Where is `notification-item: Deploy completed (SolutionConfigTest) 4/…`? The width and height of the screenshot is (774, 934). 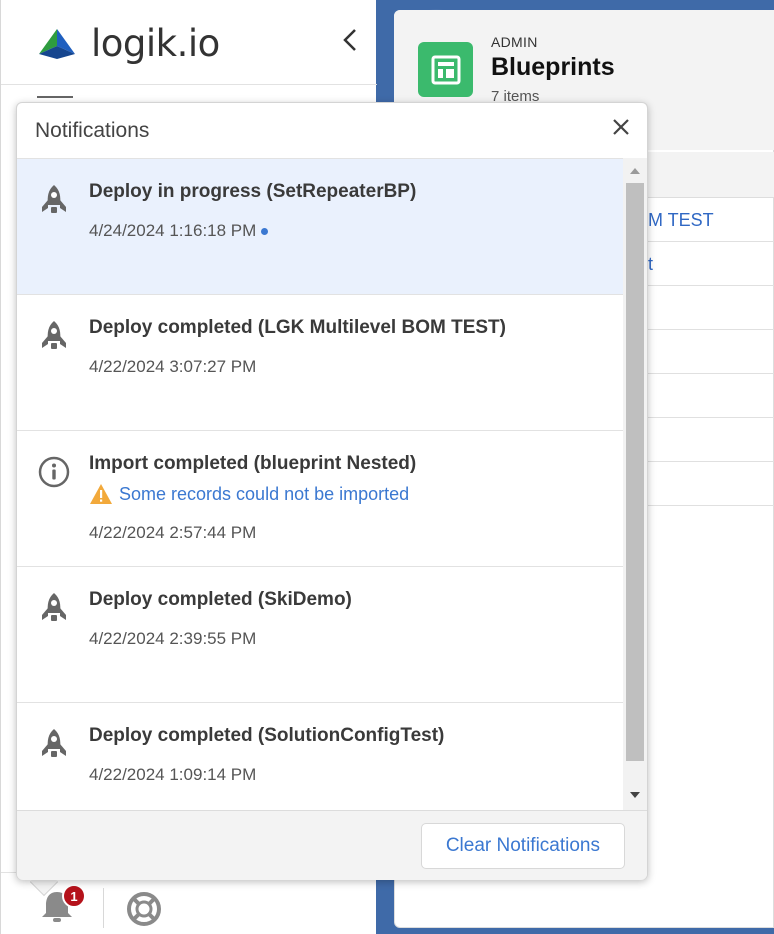
notification-item: Deploy completed (SolutionConfigTest) 4/… is located at coordinates (320, 756).